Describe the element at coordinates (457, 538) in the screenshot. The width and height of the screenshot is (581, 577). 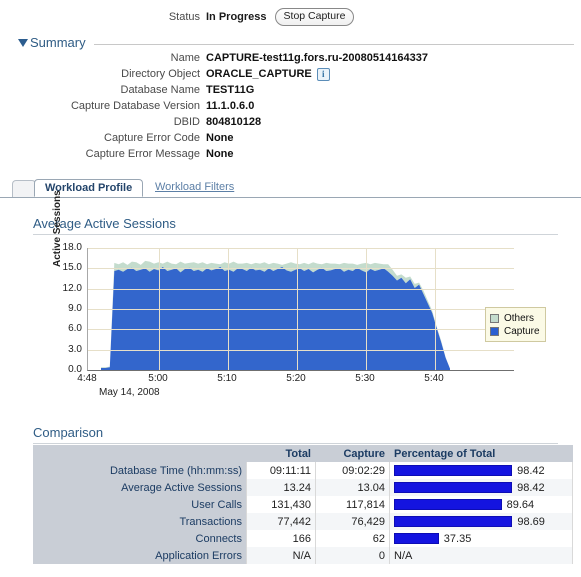
I see `percentage-value: 37.35` at that location.